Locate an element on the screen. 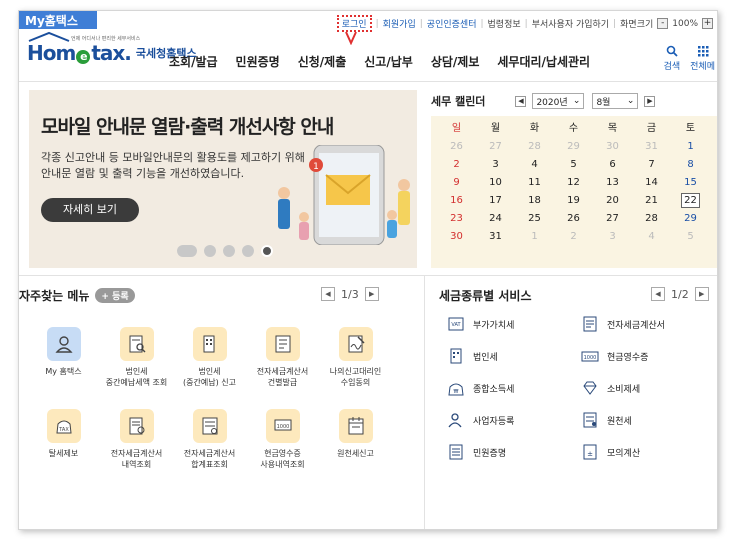  favorite-menu-item: 전자세금계산서 내역조회 is located at coordinates (136, 450).